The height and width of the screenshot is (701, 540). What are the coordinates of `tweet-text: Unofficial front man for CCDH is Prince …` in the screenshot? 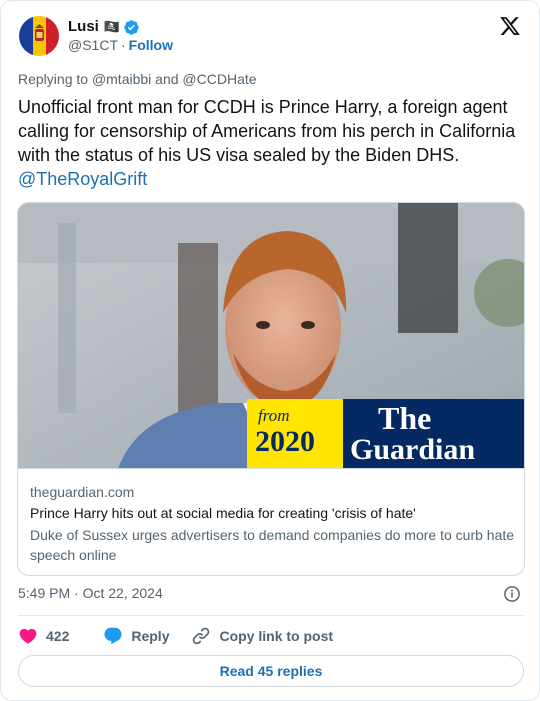 It's located at (271, 143).